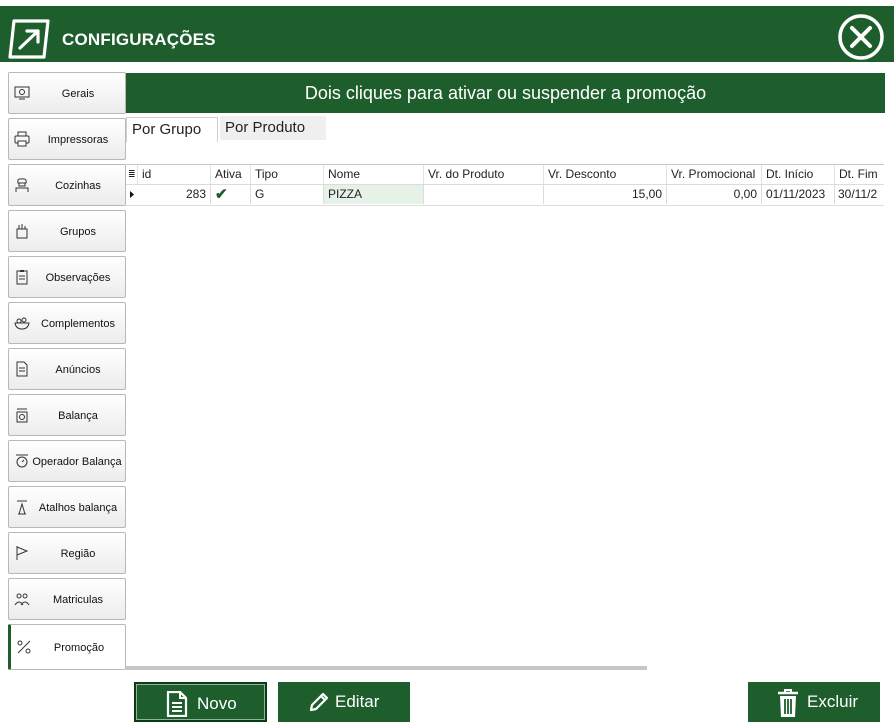 This screenshot has height=724, width=894. What do you see at coordinates (24, 647) in the screenshot?
I see `promotion-icon` at bounding box center [24, 647].